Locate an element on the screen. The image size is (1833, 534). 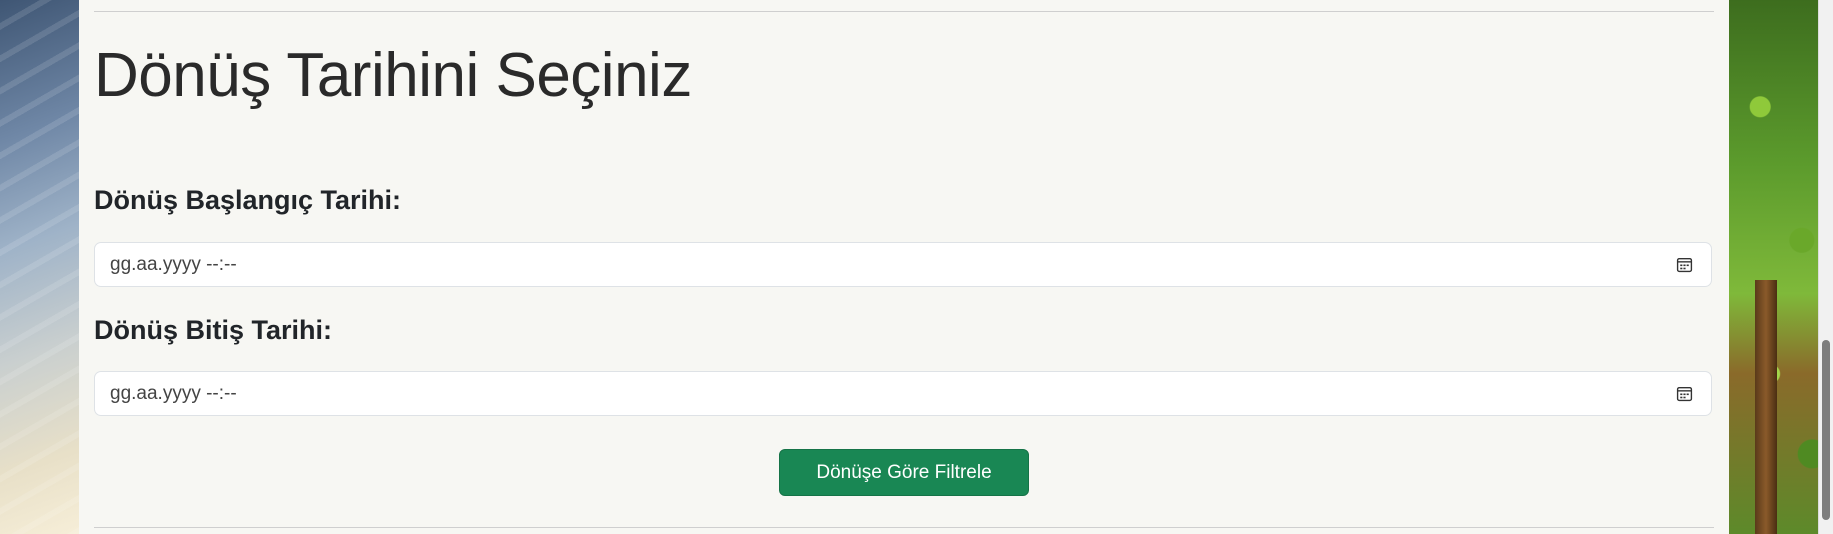
scrollbar-thumb is located at coordinates (1826, 430).